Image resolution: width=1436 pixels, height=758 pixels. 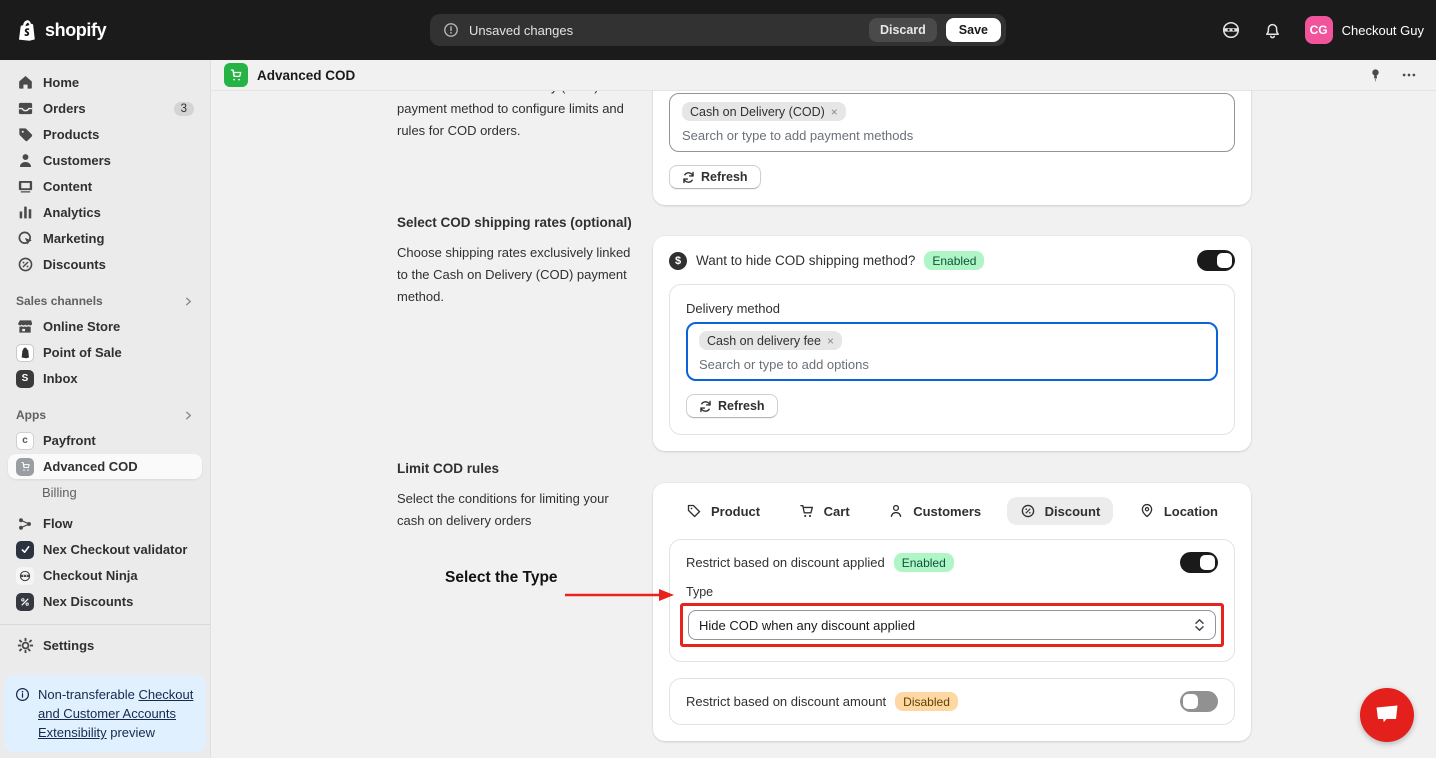 I want to click on apps-header: Apps, so click(x=105, y=415).